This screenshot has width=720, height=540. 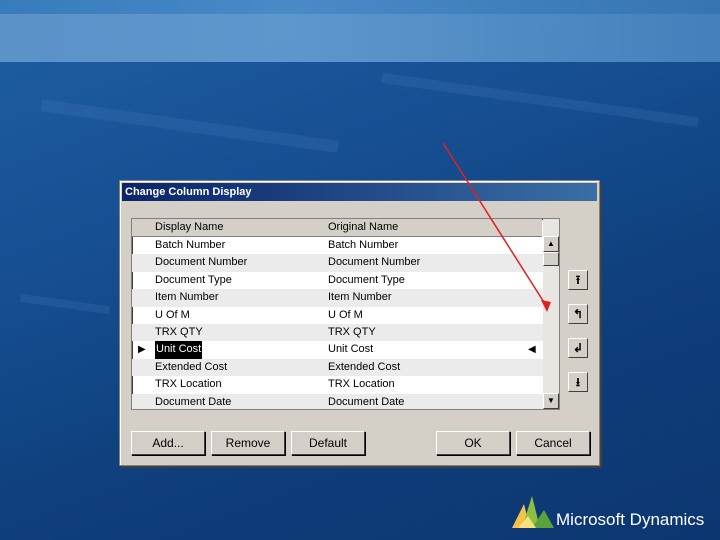 I want to click on row-pointer-icon: ▶, so click(x=142, y=350).